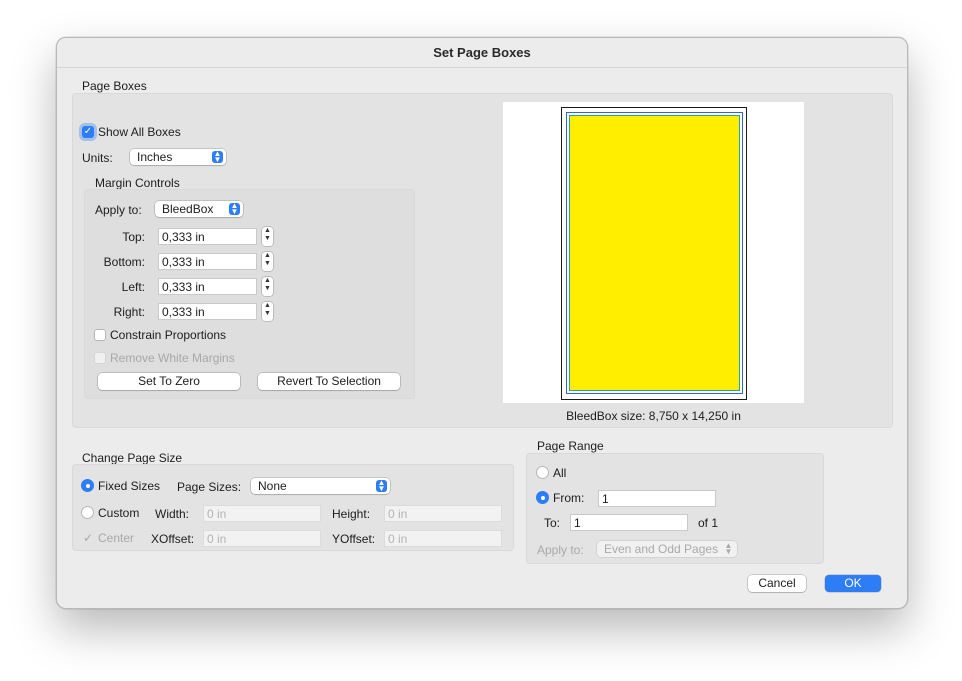 This screenshot has width=962, height=681. I want to click on remove-white-margins-checkbox, so click(100, 358).